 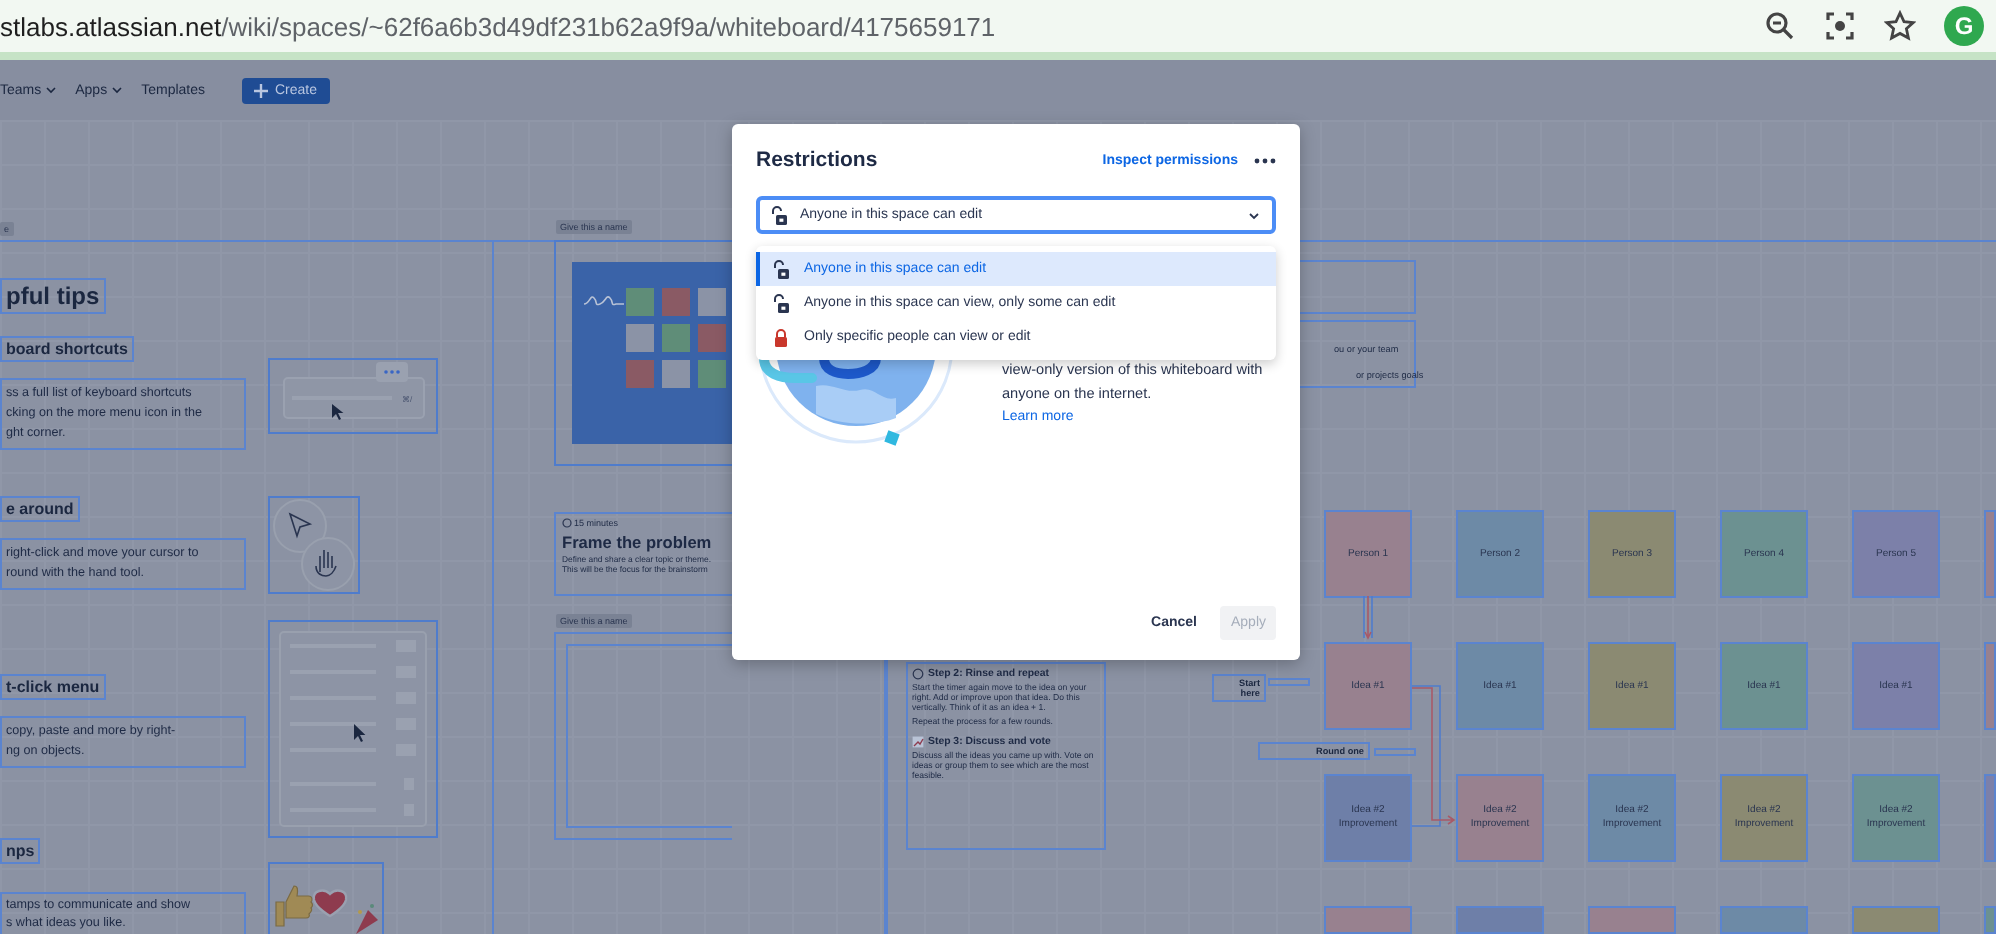 I want to click on tip-heading: board shortcuts, so click(x=67, y=349).